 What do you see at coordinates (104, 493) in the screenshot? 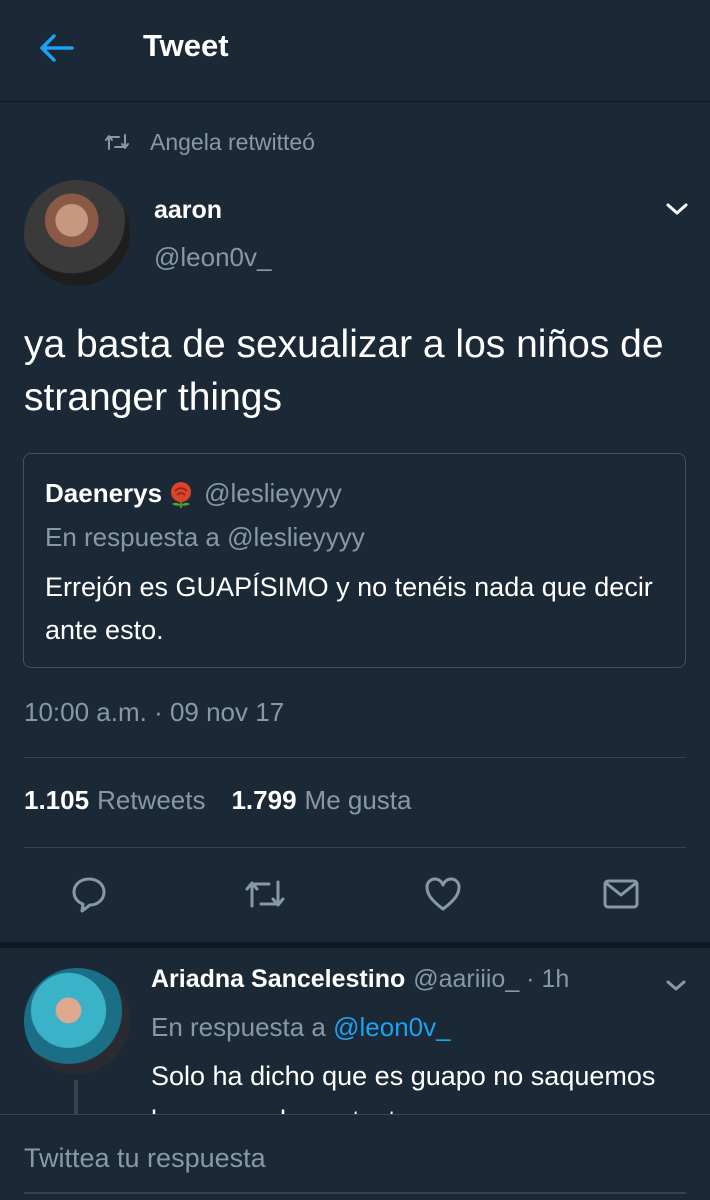
I see `quoted-author-name: Daenerys` at bounding box center [104, 493].